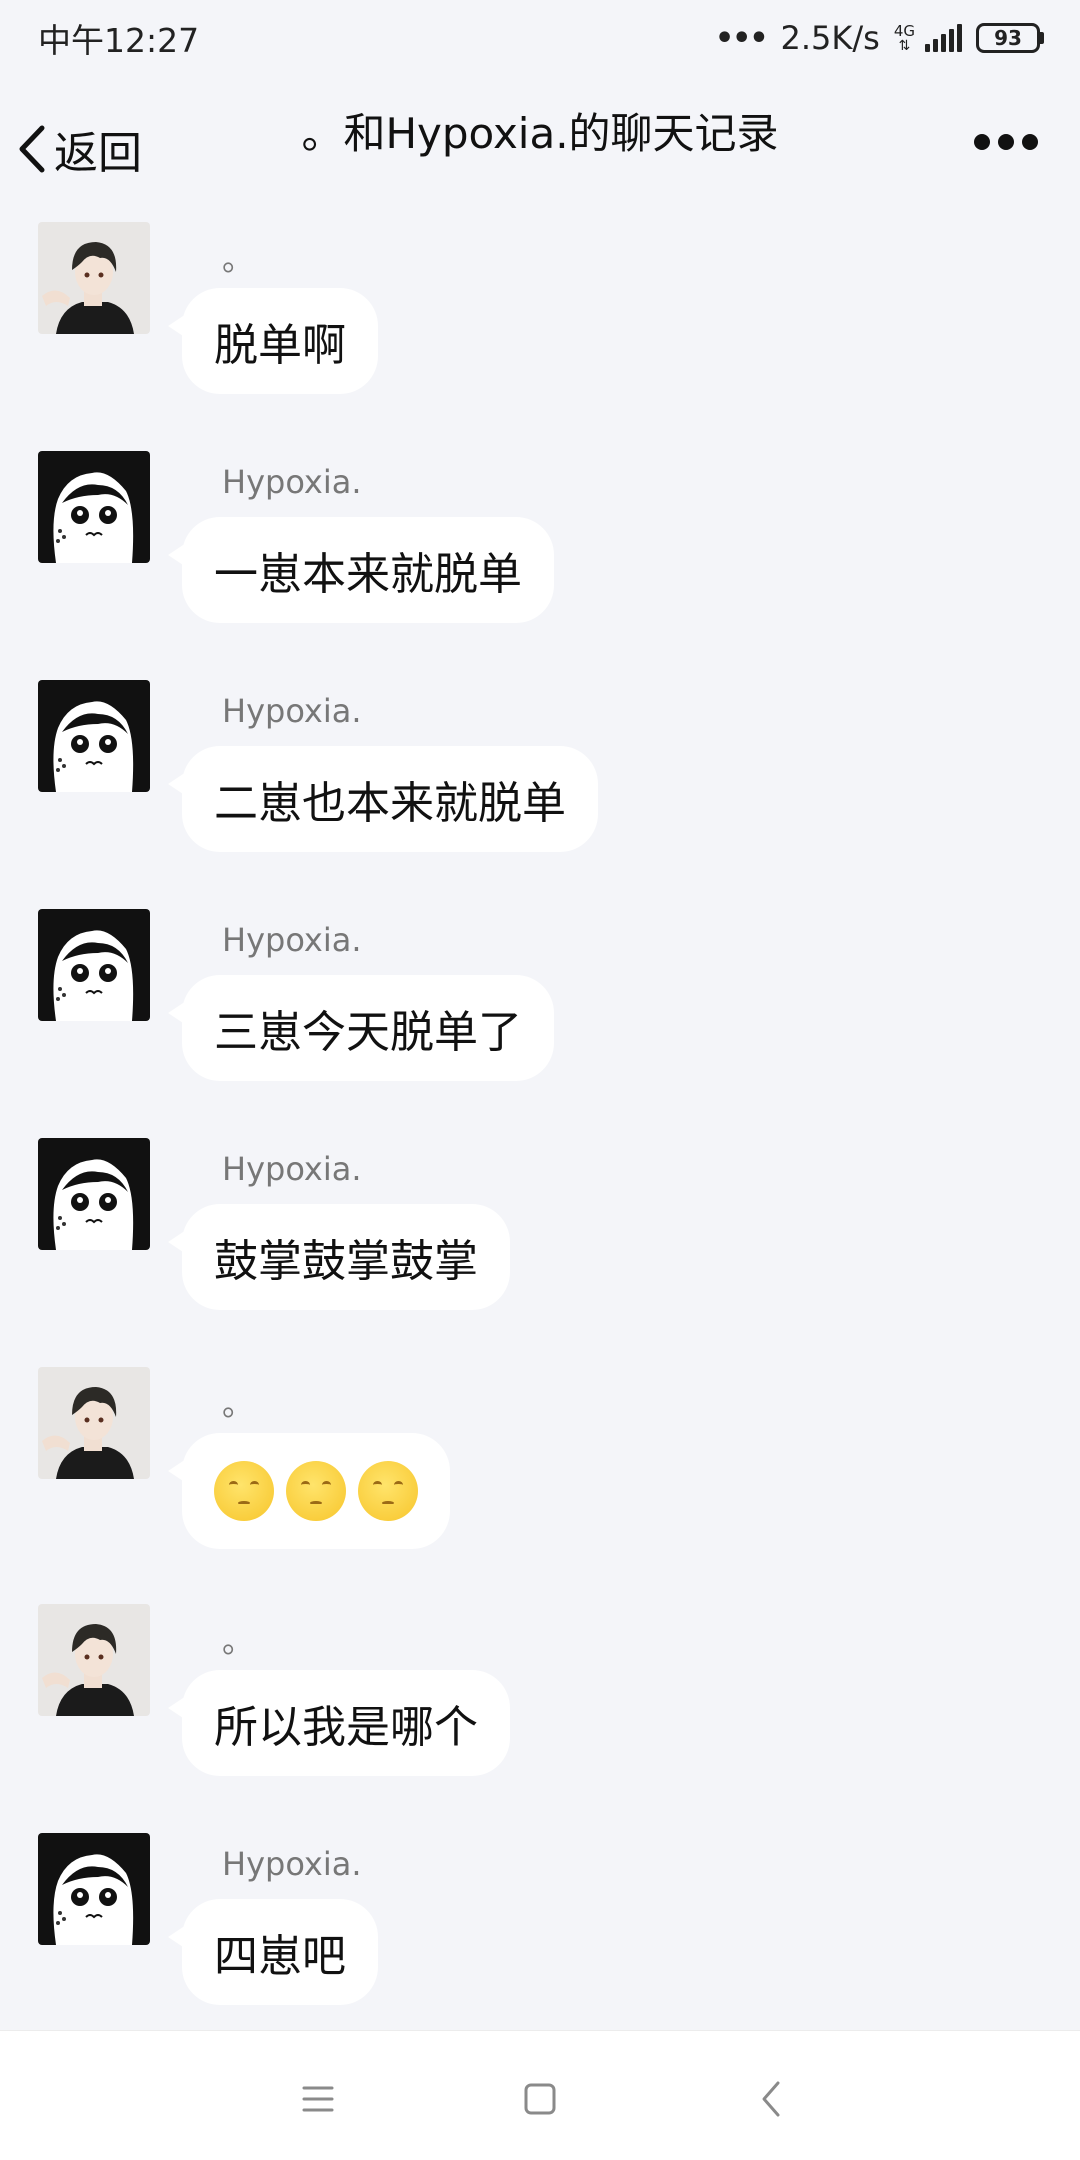  I want to click on message-bubble: 二崽也本来就脱单, so click(383, 799).